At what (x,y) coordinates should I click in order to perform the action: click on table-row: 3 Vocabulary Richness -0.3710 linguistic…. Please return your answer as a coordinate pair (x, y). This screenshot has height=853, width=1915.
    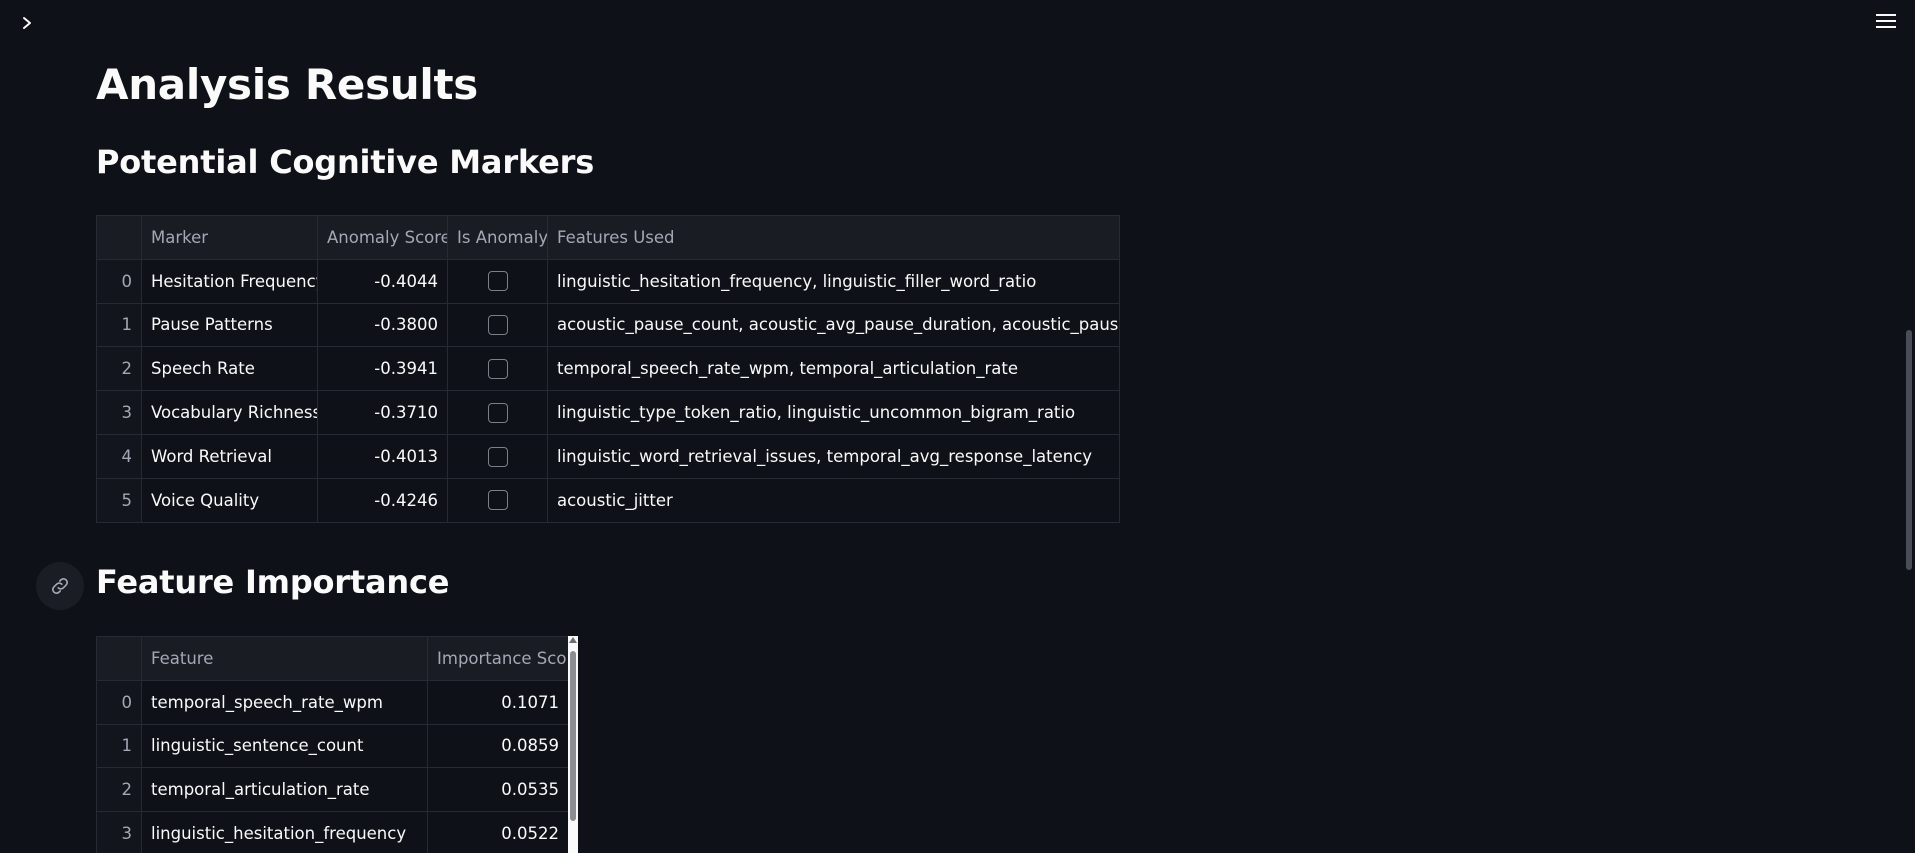
    Looking at the image, I should click on (608, 412).